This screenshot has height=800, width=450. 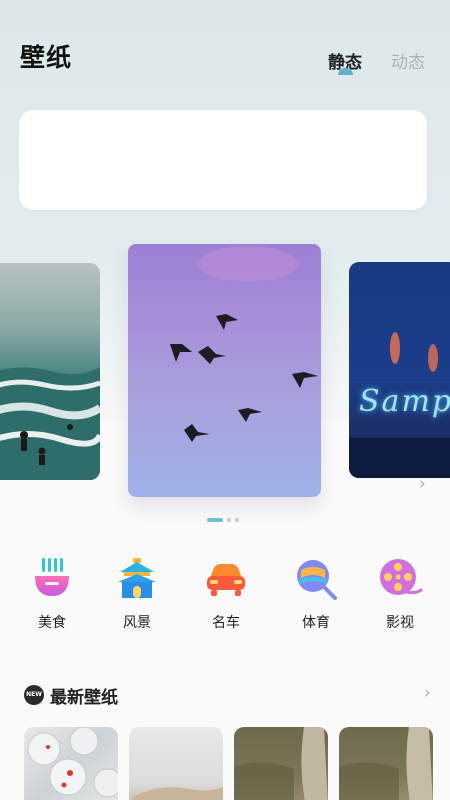 What do you see at coordinates (400, 623) in the screenshot?
I see `category-label: 影视` at bounding box center [400, 623].